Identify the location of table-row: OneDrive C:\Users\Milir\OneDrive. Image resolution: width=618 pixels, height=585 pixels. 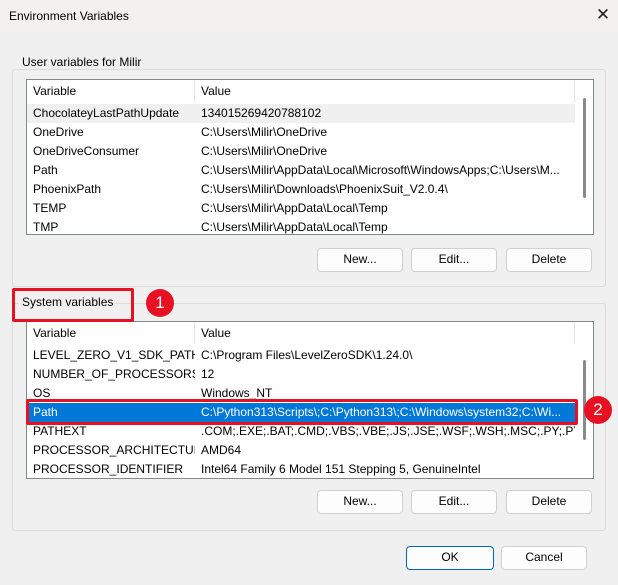
(301, 132).